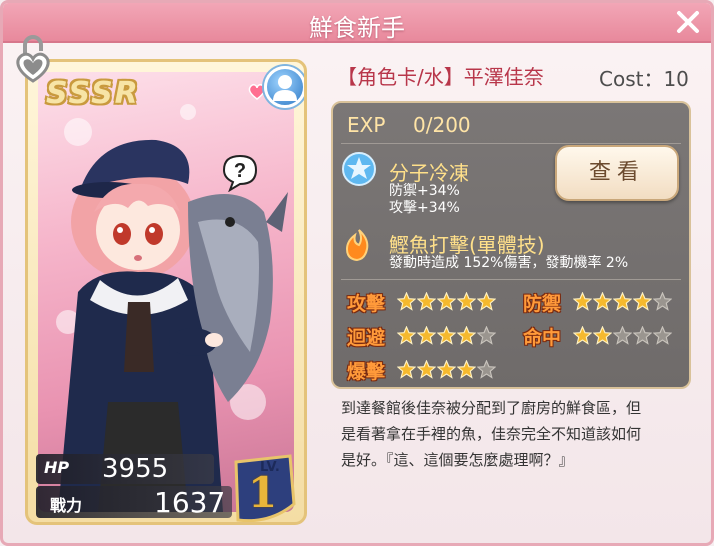 This screenshot has width=714, height=546. What do you see at coordinates (424, 191) in the screenshot?
I see `skill-1-desc-line-1: 防禦+34%` at bounding box center [424, 191].